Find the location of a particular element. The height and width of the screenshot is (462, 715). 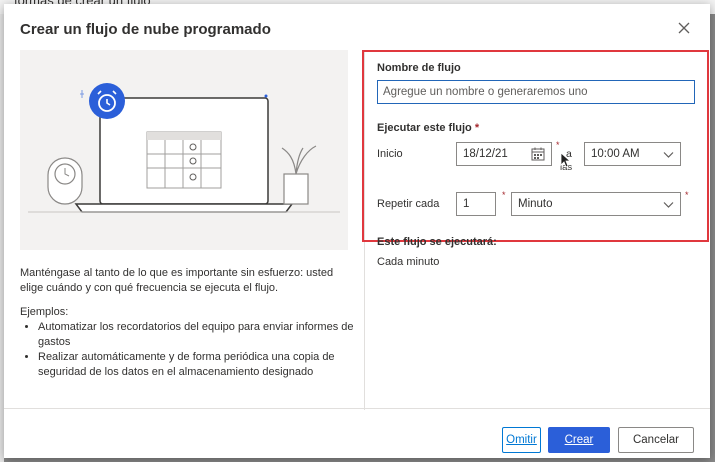

repeat-interval-value: 1 is located at coordinates (466, 204).